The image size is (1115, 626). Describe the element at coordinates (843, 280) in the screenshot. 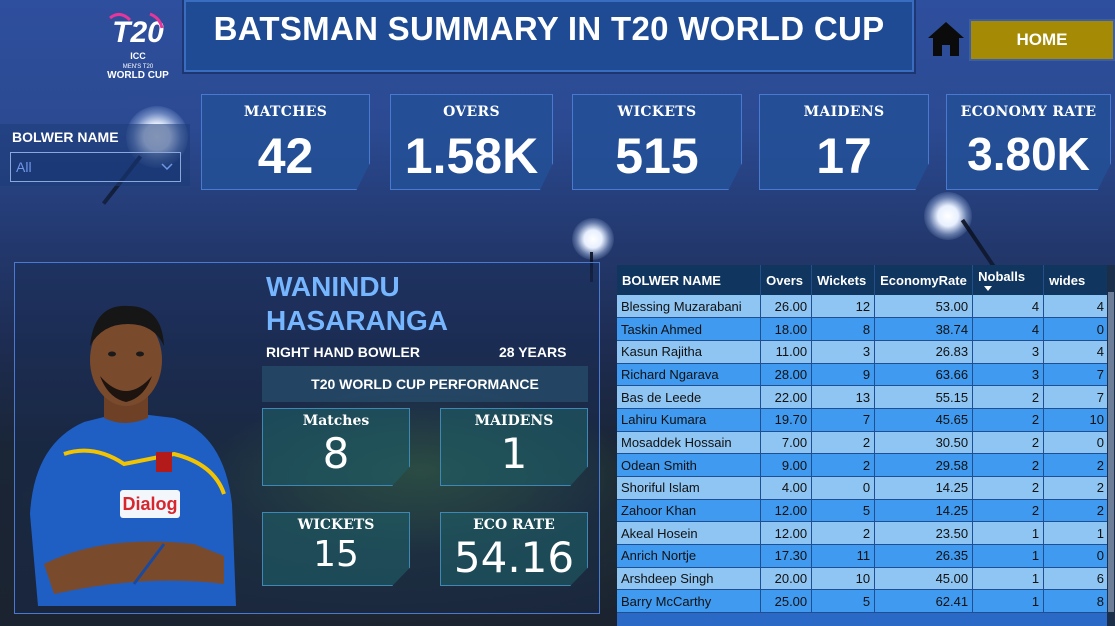

I see `column-header: Wickets` at that location.